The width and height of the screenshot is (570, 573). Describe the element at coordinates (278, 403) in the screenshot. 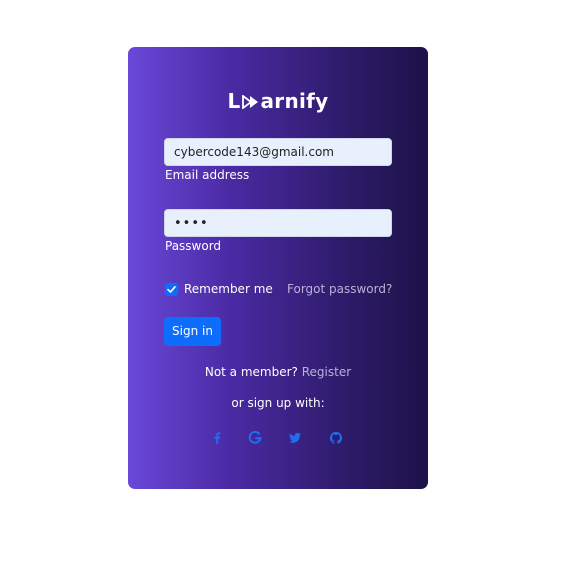

I see `or-sign-up-text: or sign up with:` at that location.